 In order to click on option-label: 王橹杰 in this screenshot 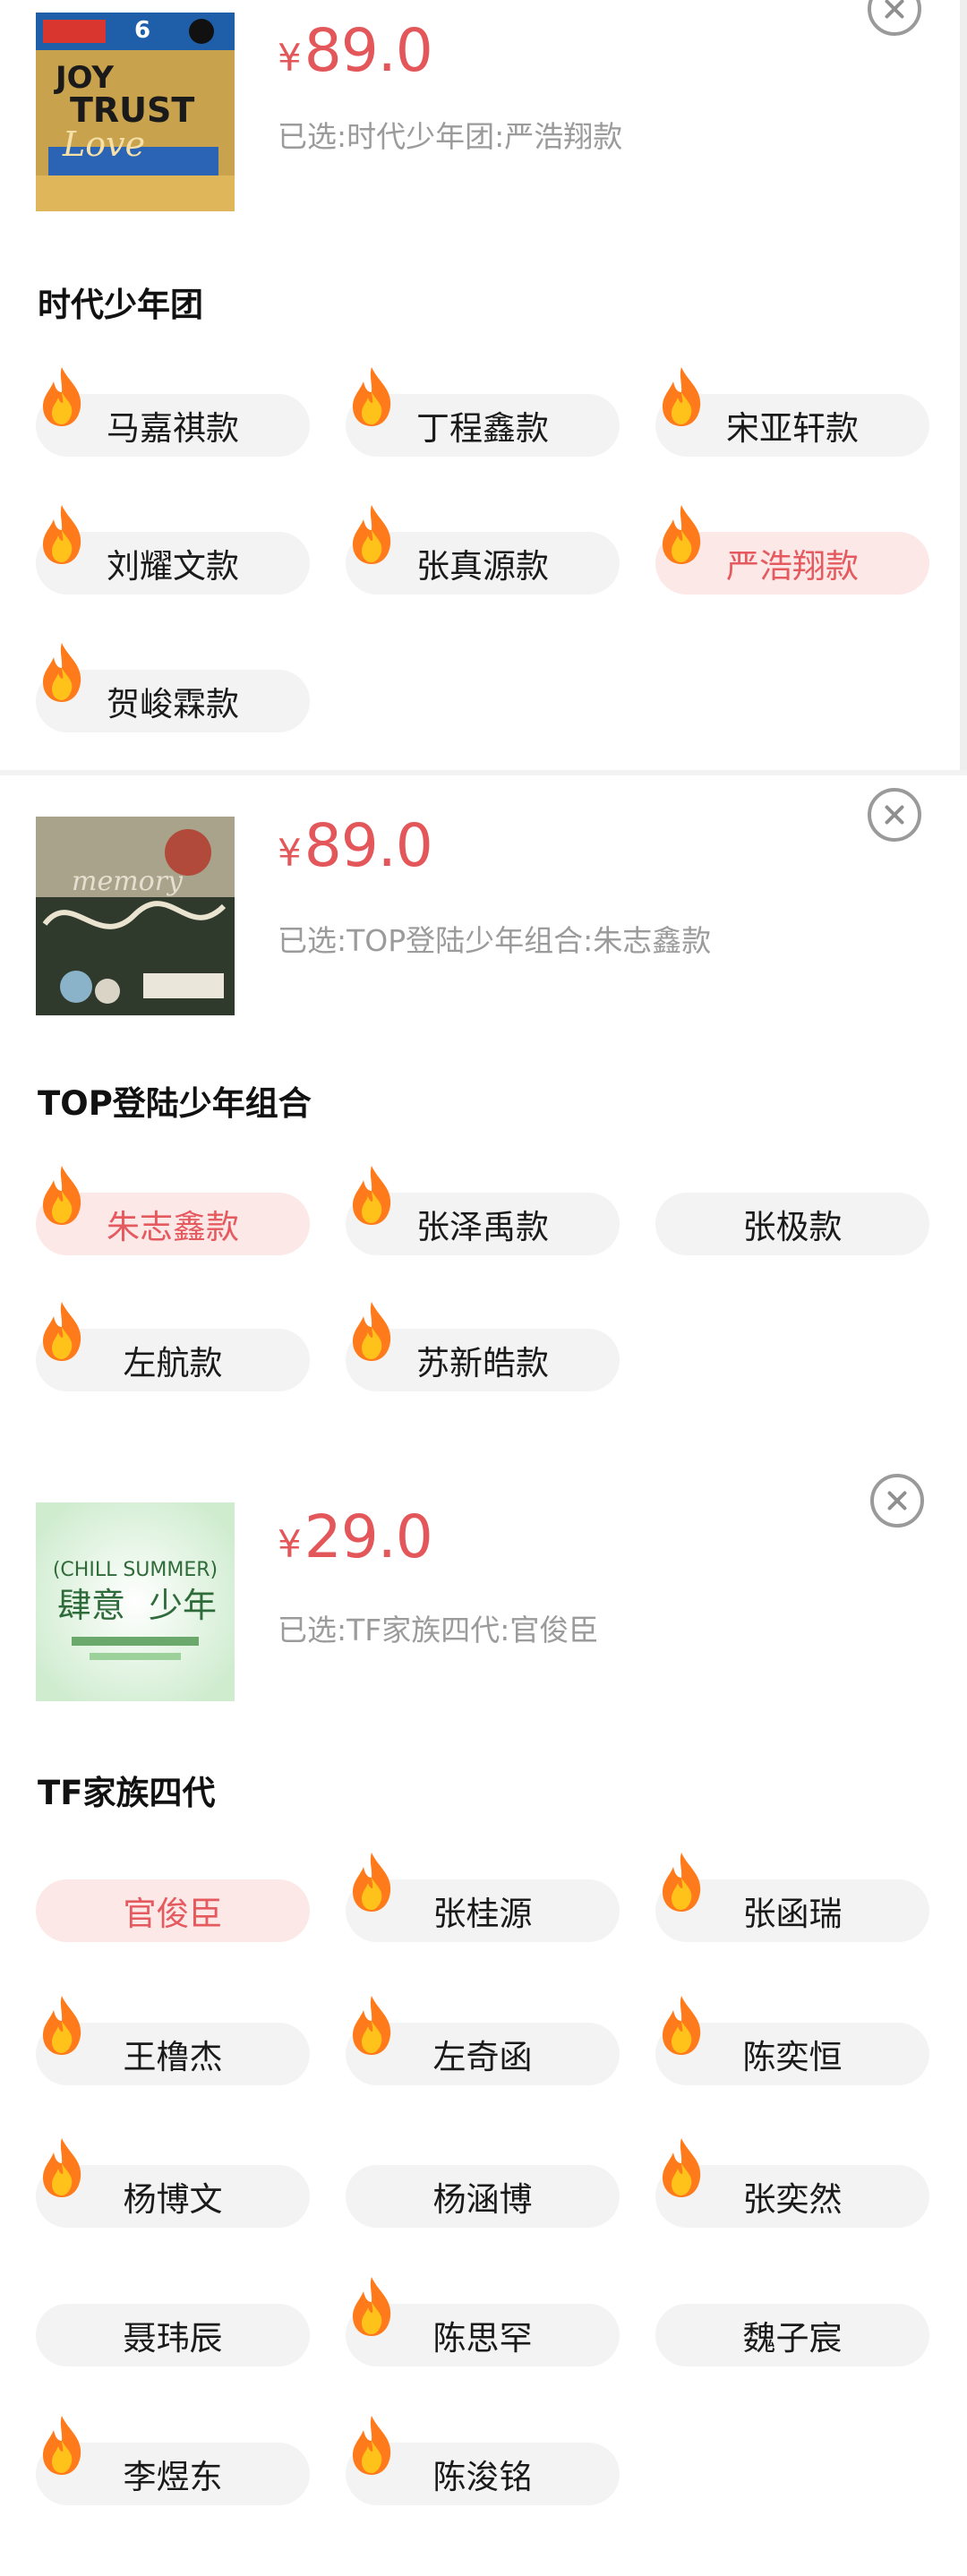, I will do `click(173, 2057)`.